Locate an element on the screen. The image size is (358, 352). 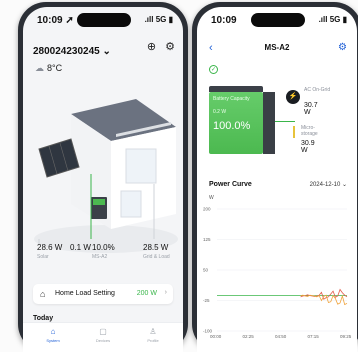
weather-widget: ☁ 8°C is located at coordinates (48, 68).